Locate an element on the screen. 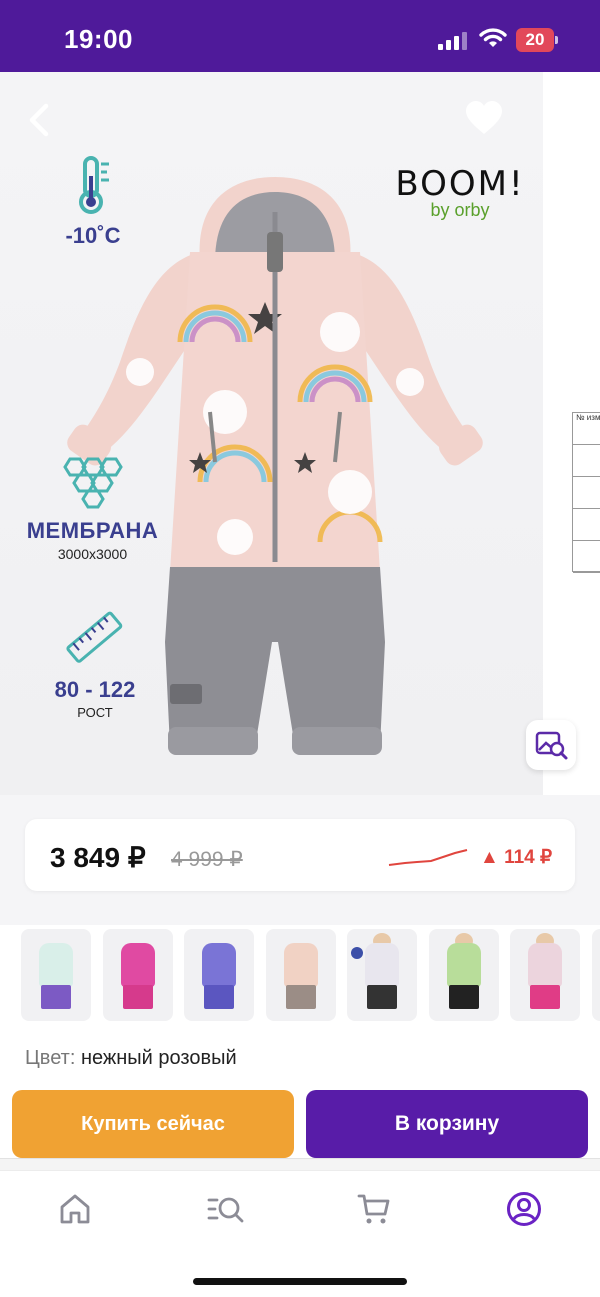 Image resolution: width=600 pixels, height=1297 pixels. price-card: 3 849 ₽ 4 999 ₽ ▲ 114 ₽ is located at coordinates (300, 855).